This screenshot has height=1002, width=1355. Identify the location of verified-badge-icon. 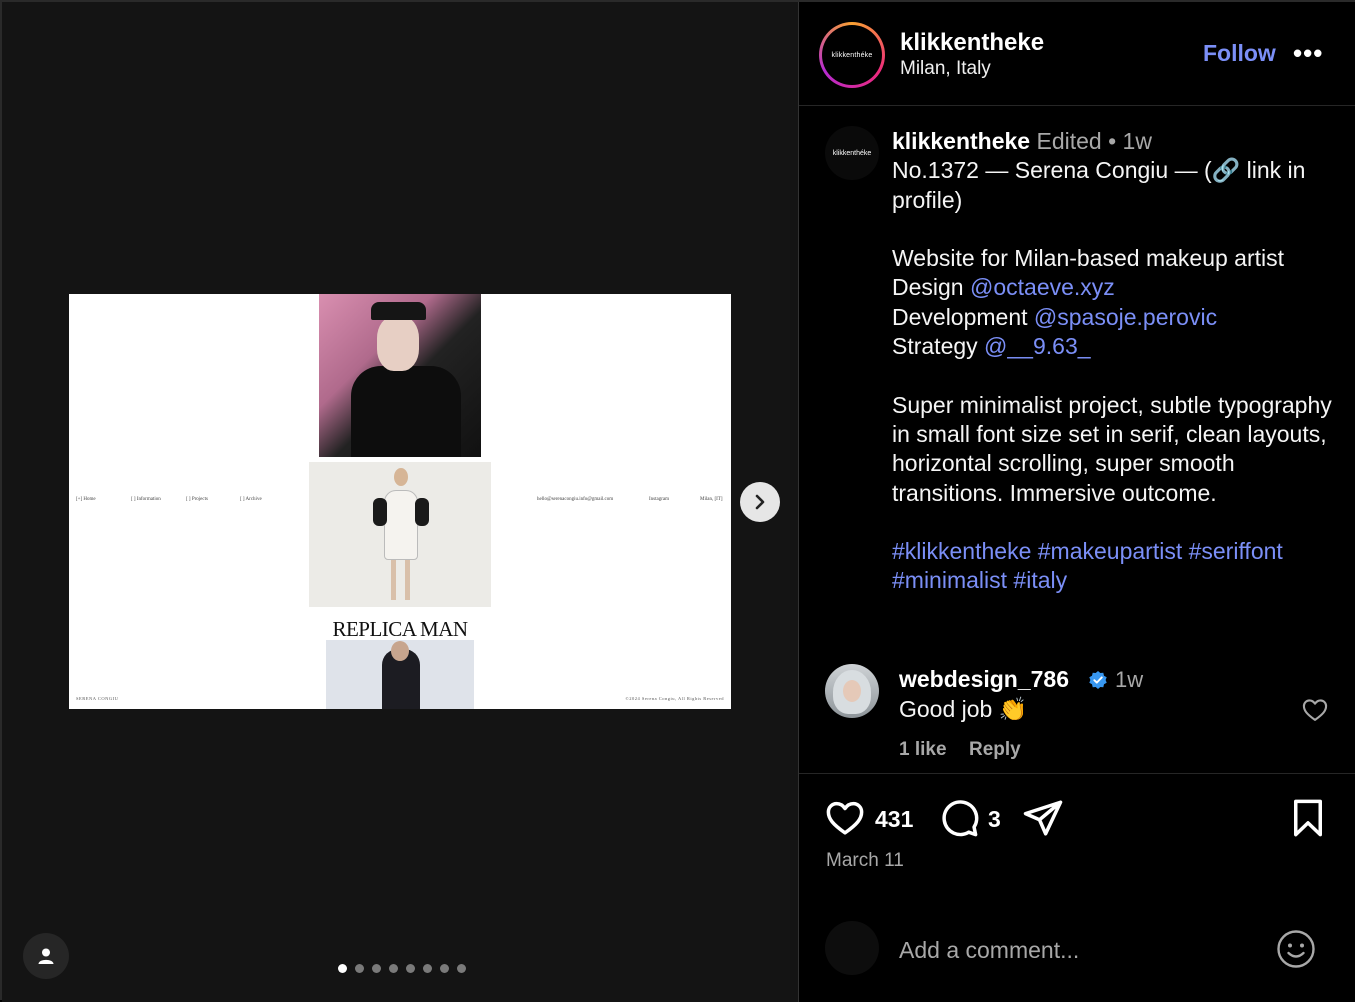
(1098, 680).